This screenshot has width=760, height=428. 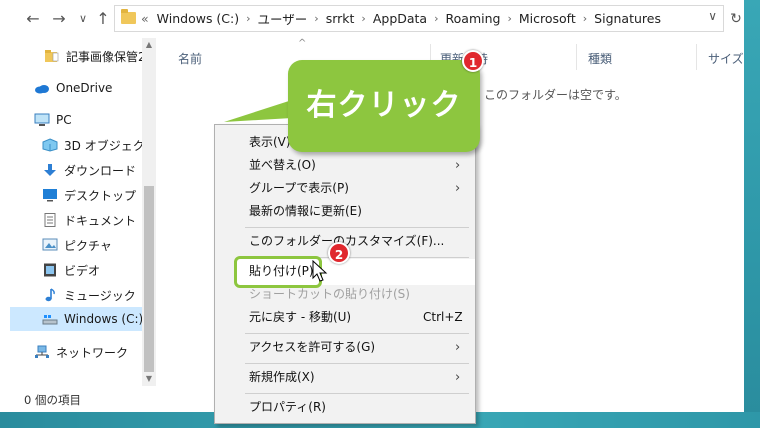 I want to click on menu-item-label: ショートカットの貼り付け(S), so click(x=329, y=294).